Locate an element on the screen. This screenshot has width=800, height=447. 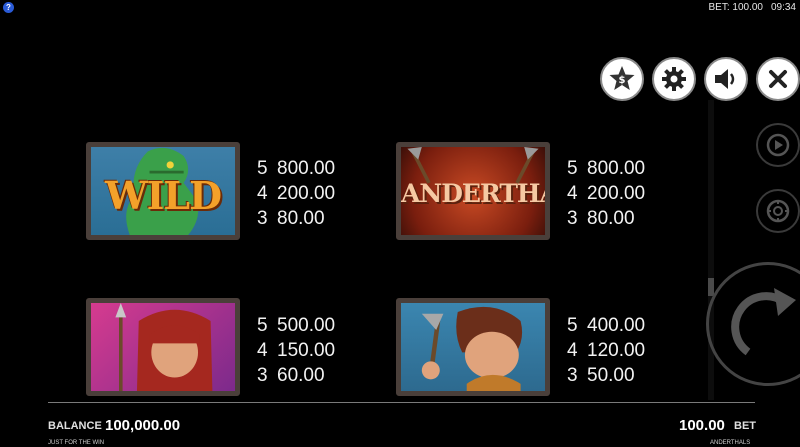
dollar-star-icon: $ is located at coordinates (622, 78).